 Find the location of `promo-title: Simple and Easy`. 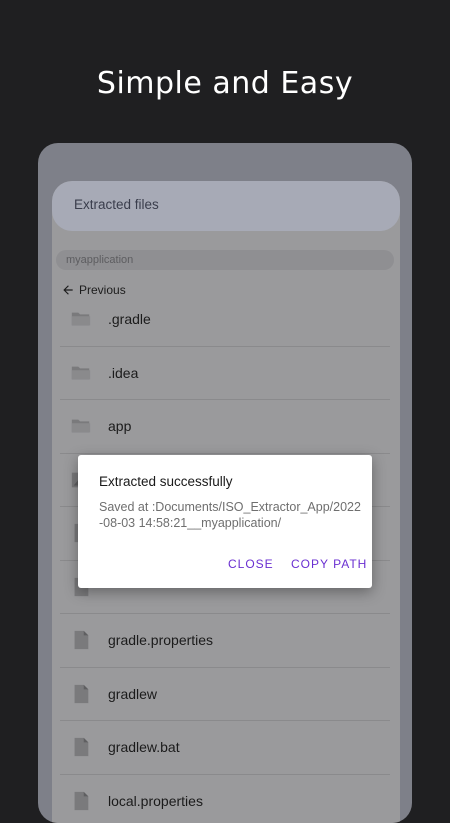

promo-title: Simple and Easy is located at coordinates (225, 83).